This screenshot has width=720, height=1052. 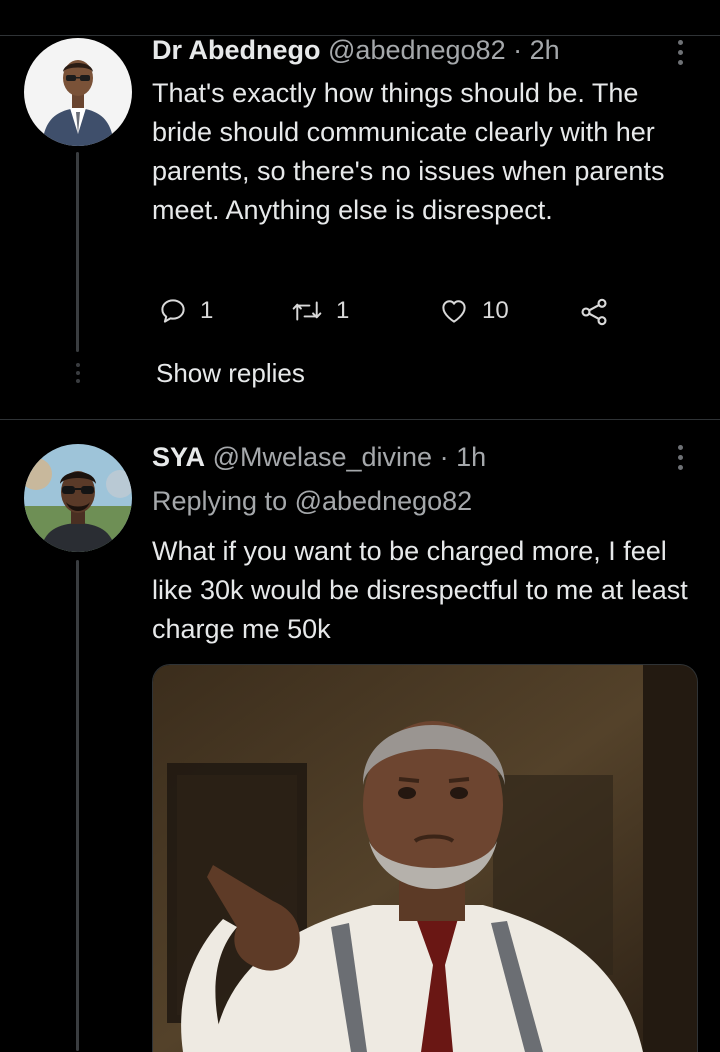 I want to click on share-button, so click(x=594, y=312).